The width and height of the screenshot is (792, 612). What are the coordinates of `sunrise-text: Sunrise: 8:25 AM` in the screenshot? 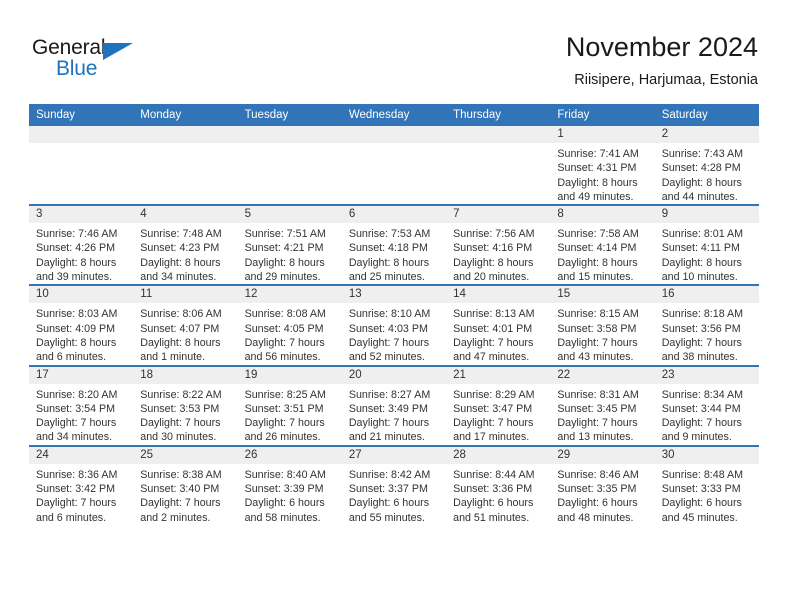 It's located at (285, 394).